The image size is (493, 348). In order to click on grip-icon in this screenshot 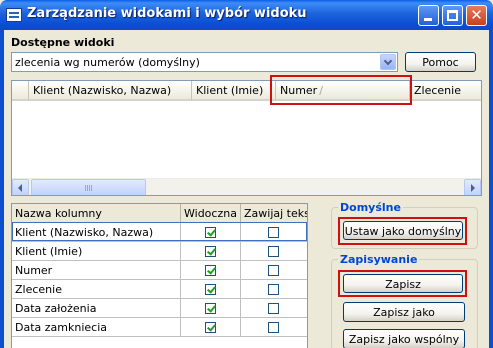, I will do `click(88, 188)`.